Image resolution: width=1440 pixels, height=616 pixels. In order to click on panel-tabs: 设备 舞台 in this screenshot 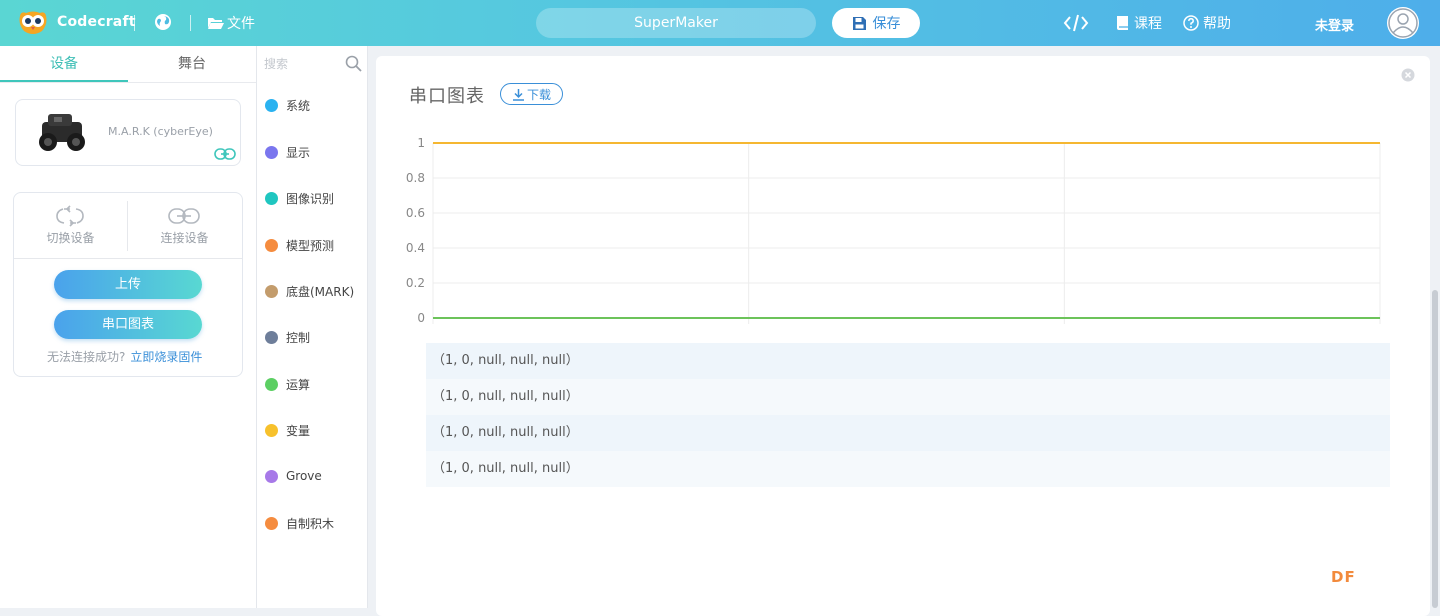, I will do `click(128, 64)`.